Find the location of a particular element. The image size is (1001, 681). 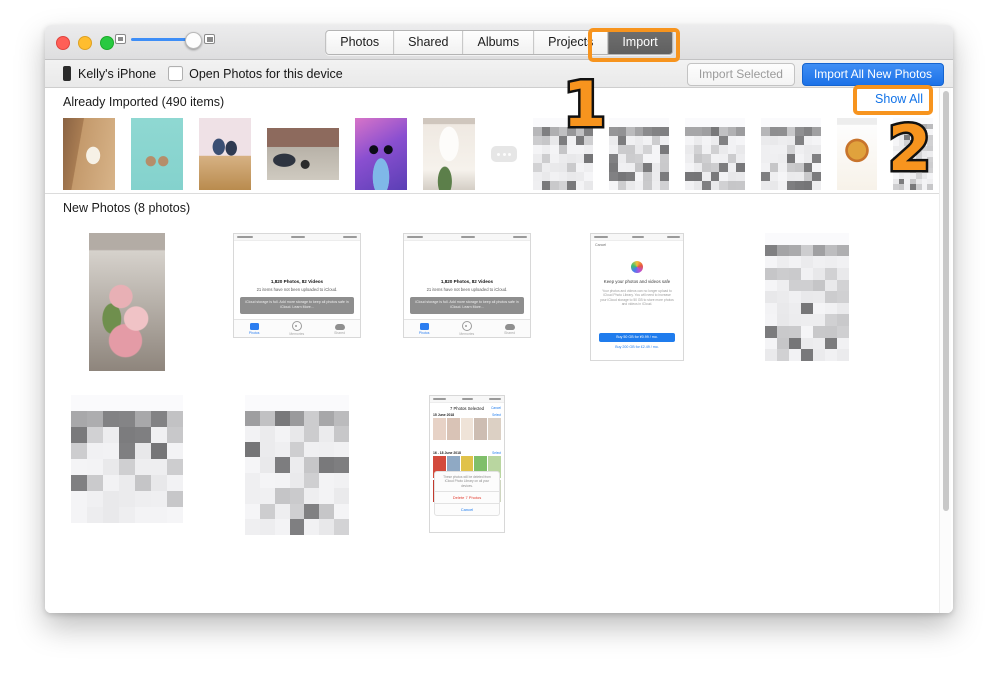

slider-knob is located at coordinates (193, 40).